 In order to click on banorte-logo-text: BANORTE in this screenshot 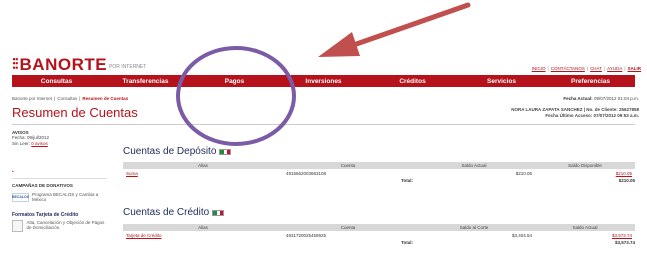, I will do `click(63, 64)`.